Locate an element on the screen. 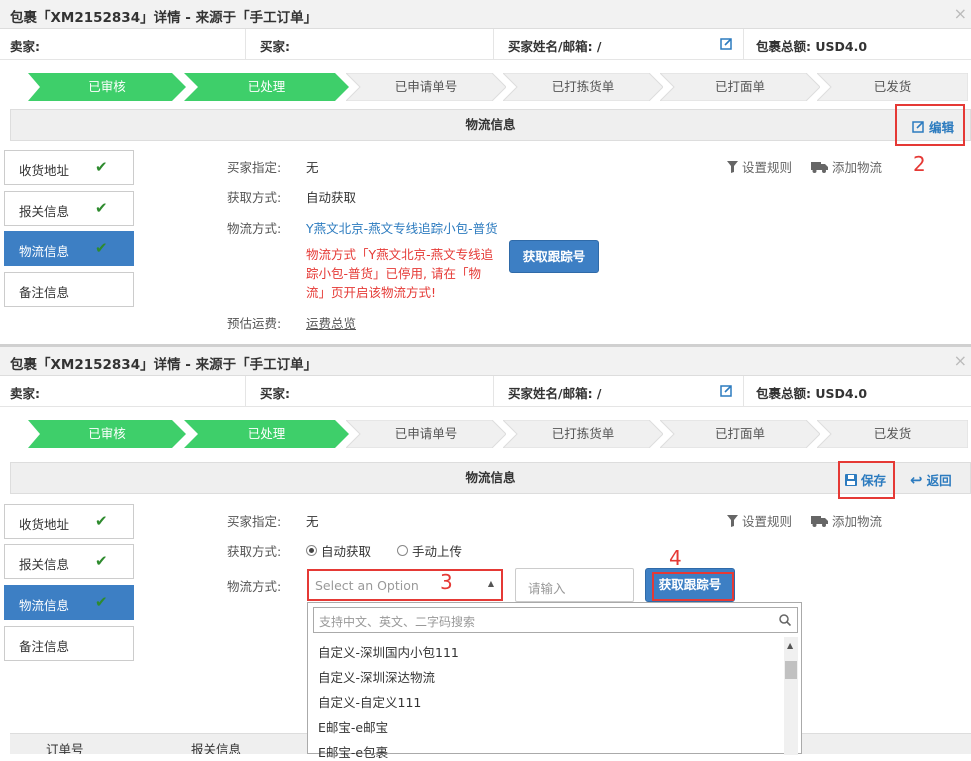 The width and height of the screenshot is (971, 761). filter-icon is located at coordinates (732, 166).